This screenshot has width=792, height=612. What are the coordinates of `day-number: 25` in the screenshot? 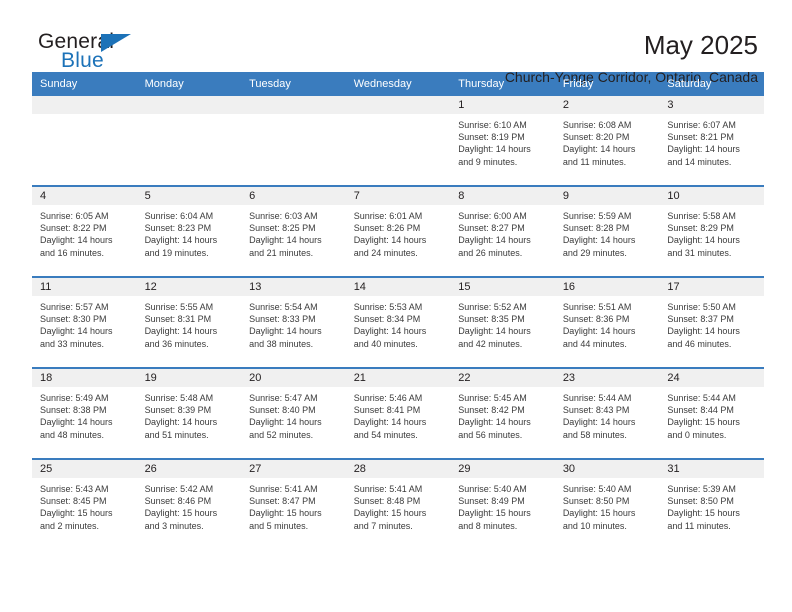 It's located at (84, 469).